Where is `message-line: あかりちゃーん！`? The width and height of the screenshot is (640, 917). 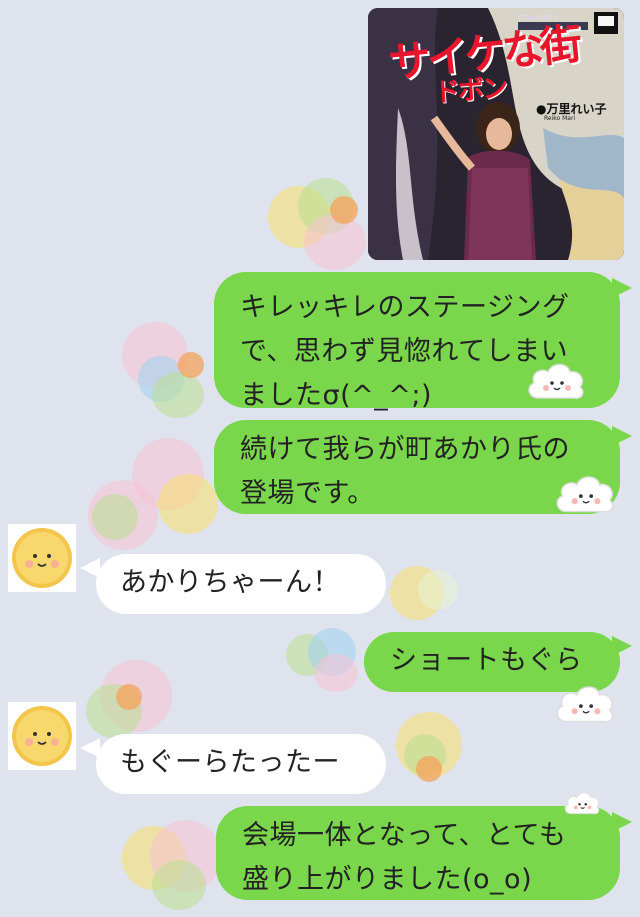 message-line: あかりちゃーん！ is located at coordinates (230, 582).